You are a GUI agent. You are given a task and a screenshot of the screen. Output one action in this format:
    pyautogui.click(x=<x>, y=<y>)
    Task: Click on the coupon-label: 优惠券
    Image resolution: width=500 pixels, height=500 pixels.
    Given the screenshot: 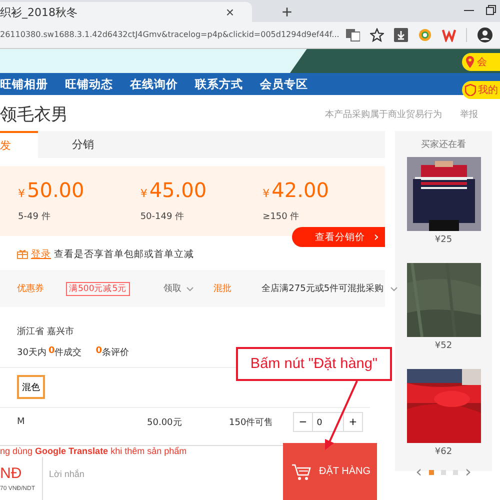 What is the action you would take?
    pyautogui.click(x=30, y=288)
    